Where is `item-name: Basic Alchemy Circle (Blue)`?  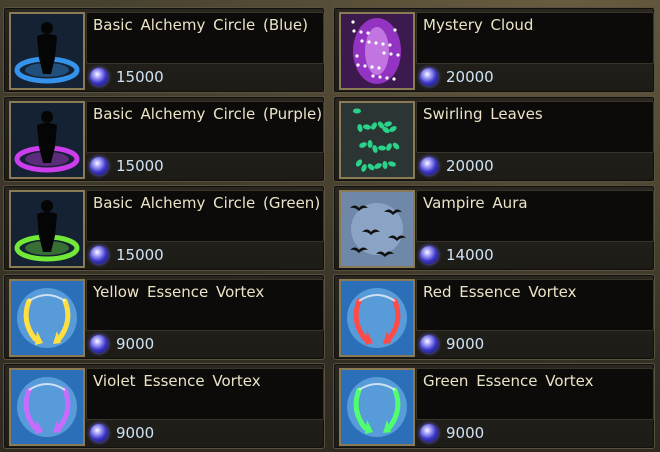 item-name: Basic Alchemy Circle (Blue) is located at coordinates (200, 25).